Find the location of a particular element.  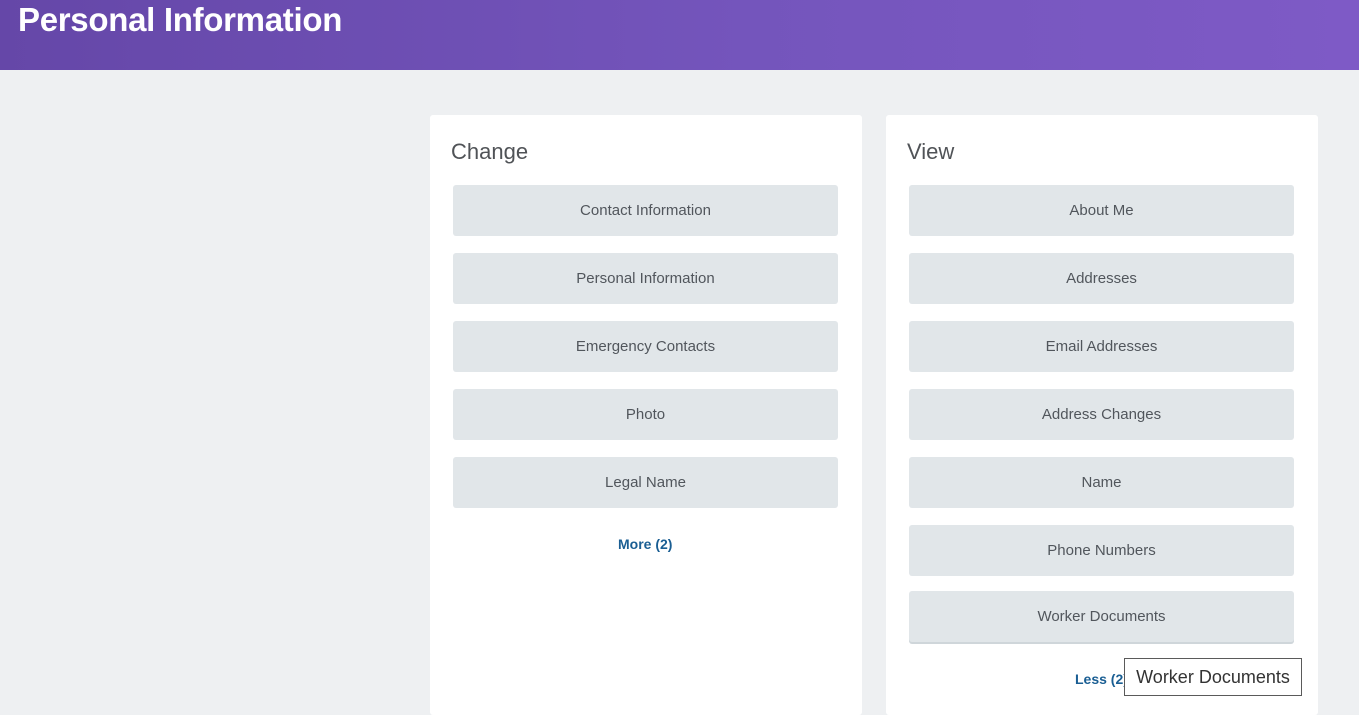

view-about-me-button: About Me is located at coordinates (1101, 210).